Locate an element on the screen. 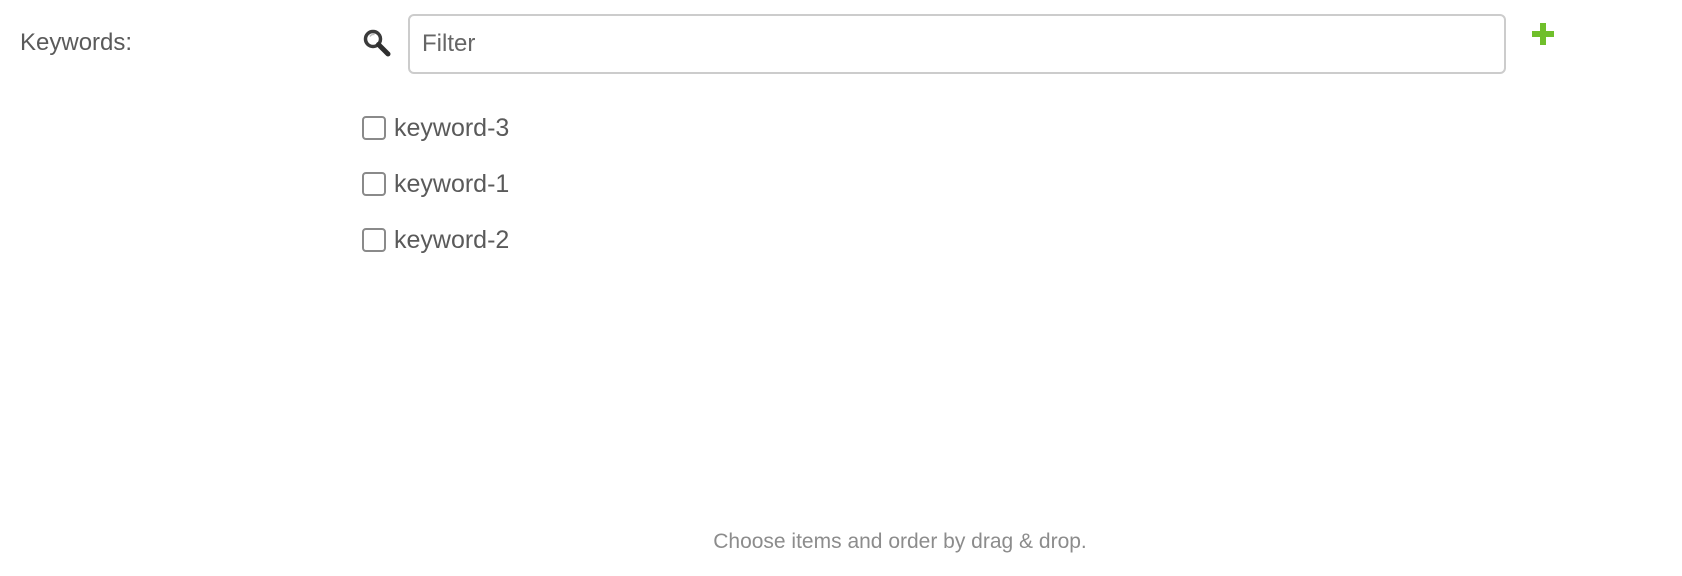 This screenshot has height=576, width=1682. search-icon is located at coordinates (377, 43).